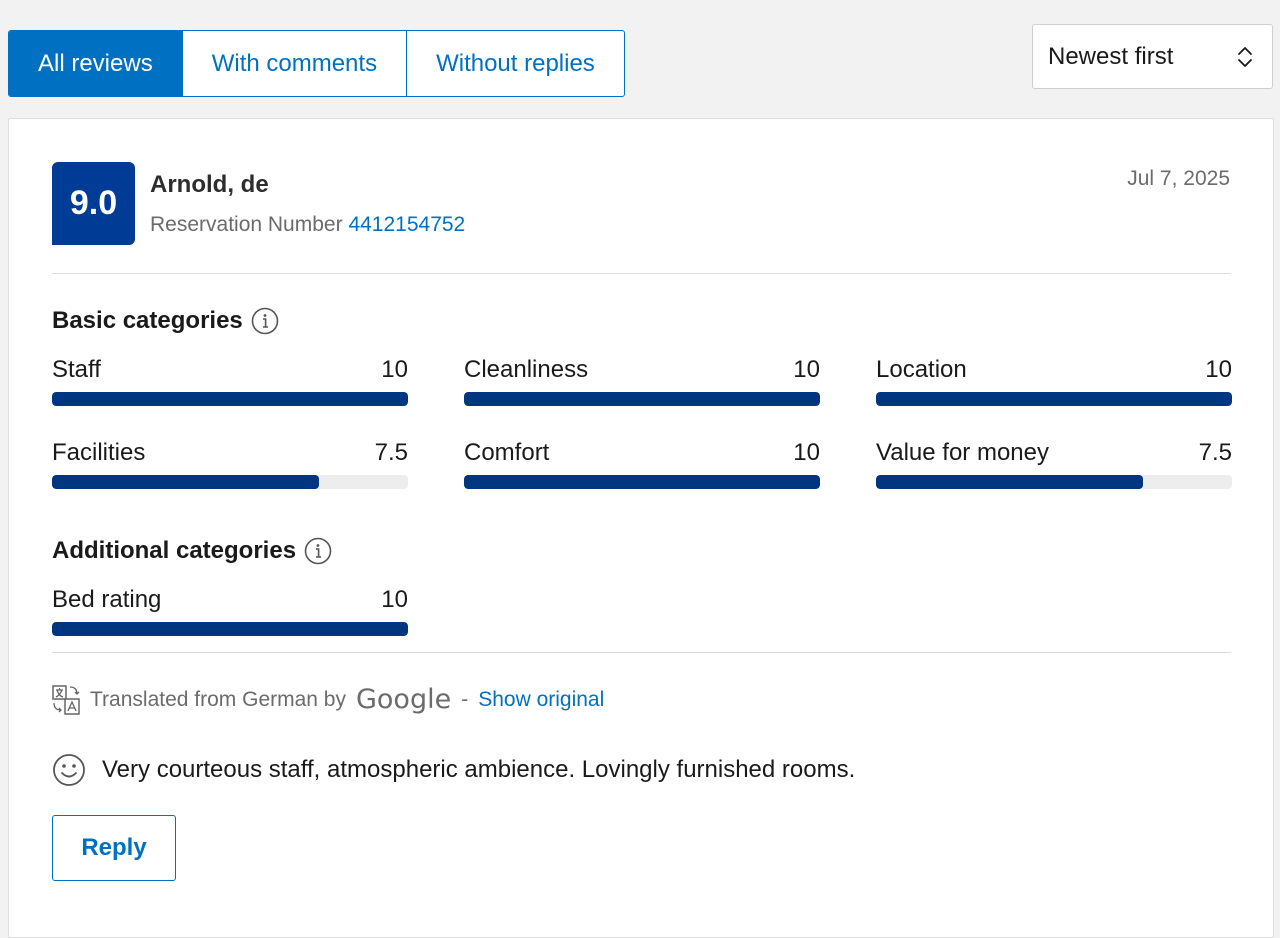  I want to click on translate-icon, so click(66, 699).